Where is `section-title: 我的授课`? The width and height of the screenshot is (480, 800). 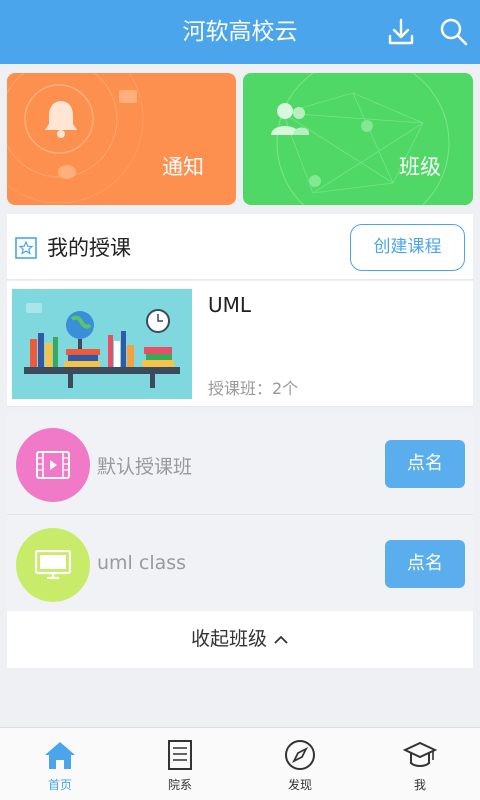 section-title: 我的授课 is located at coordinates (89, 248).